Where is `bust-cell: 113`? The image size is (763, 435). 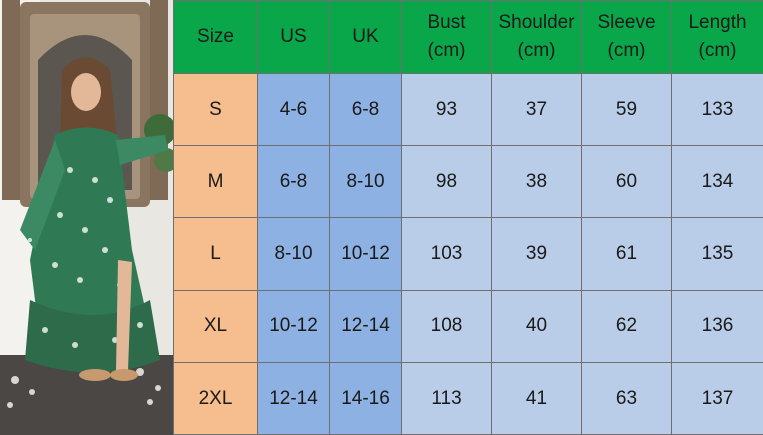
bust-cell: 113 is located at coordinates (446, 398).